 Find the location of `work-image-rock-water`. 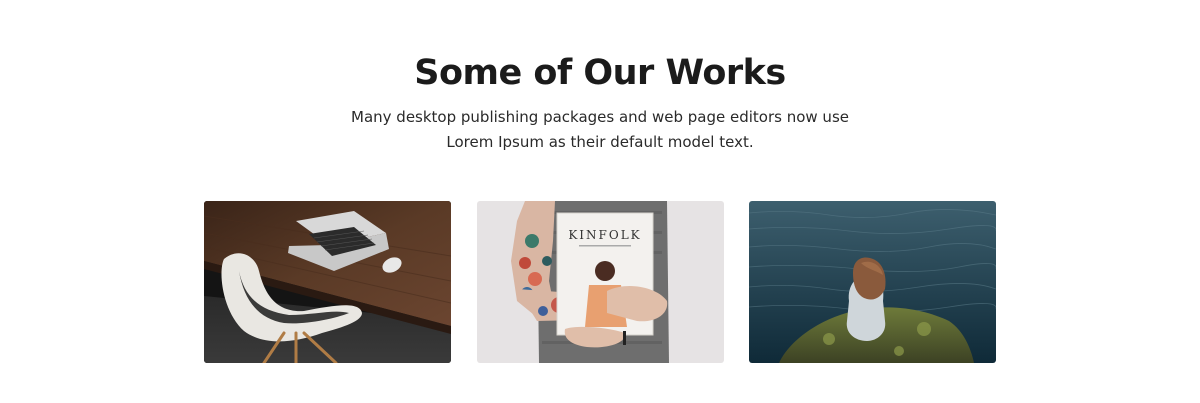

work-image-rock-water is located at coordinates (872, 282).